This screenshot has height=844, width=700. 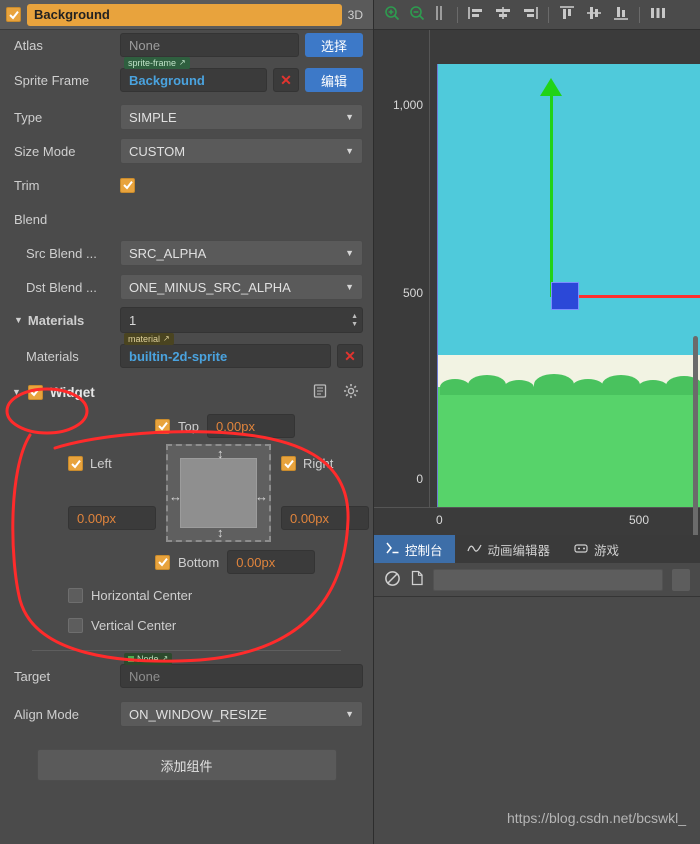 I want to click on widget-right-input: 0.00px, so click(x=325, y=518).